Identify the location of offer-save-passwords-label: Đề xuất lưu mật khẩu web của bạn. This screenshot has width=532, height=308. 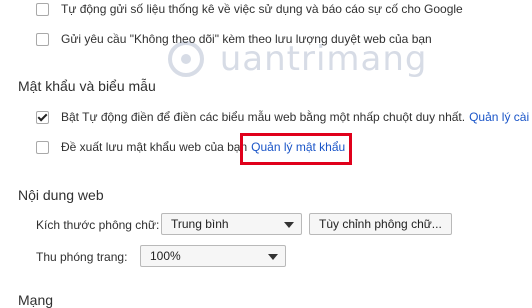
(154, 147).